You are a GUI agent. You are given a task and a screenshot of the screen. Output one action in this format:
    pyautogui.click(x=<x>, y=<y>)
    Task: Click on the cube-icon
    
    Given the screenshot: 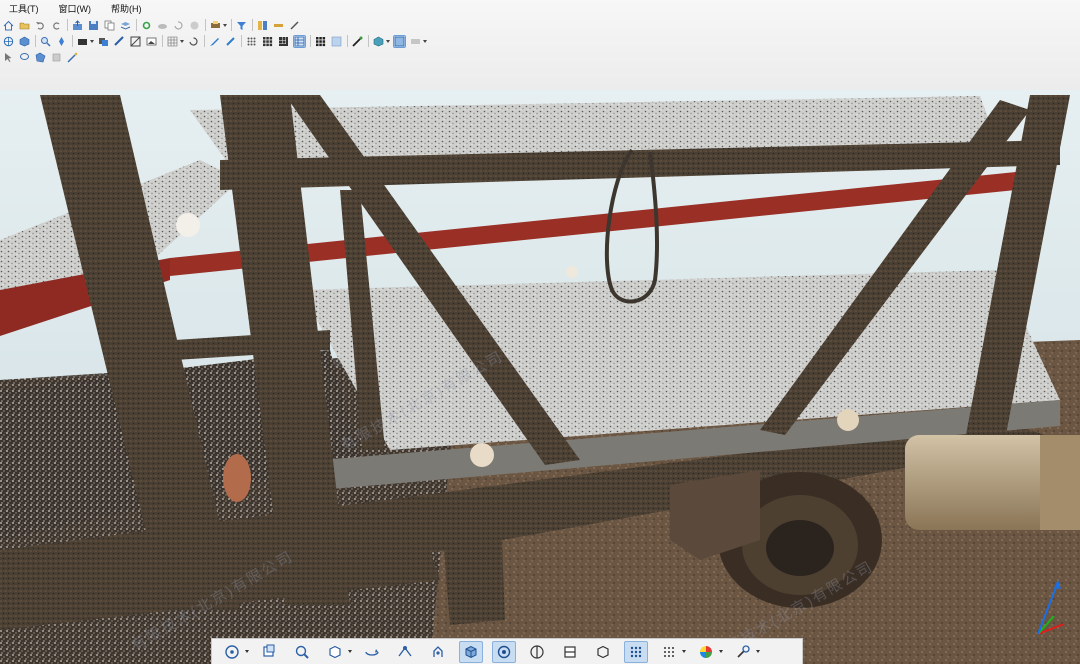 What is the action you would take?
    pyautogui.click(x=24, y=41)
    